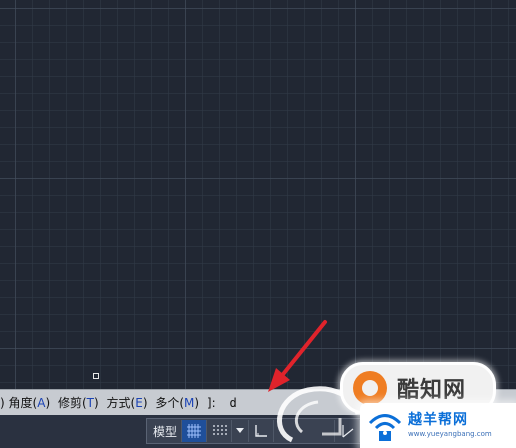 This screenshot has height=448, width=516. What do you see at coordinates (450, 434) in the screenshot?
I see `yueyang-watermark-url: www.yueyangbang.com` at bounding box center [450, 434].